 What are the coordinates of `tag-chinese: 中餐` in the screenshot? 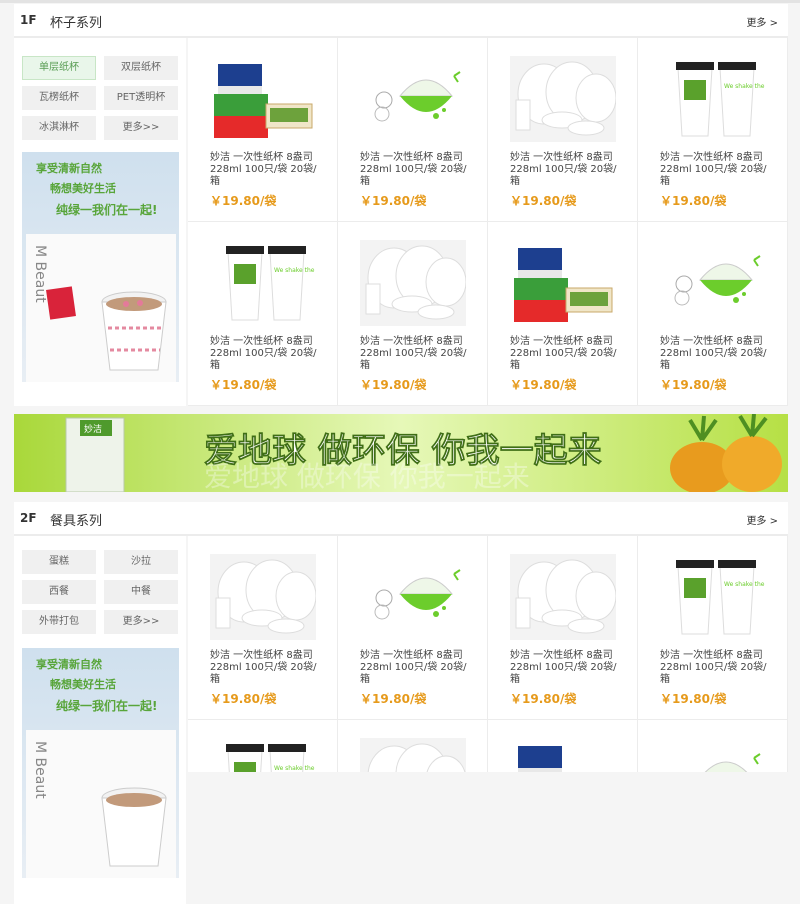 It's located at (141, 592).